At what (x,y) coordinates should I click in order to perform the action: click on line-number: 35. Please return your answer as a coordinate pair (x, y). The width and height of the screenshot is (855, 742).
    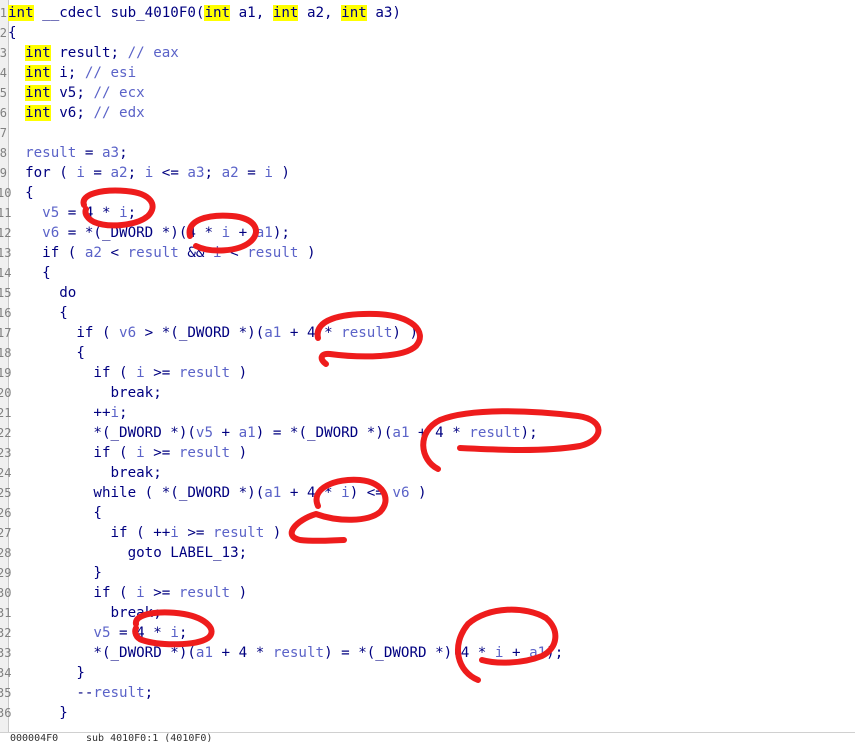
    Looking at the image, I should click on (5, 693).